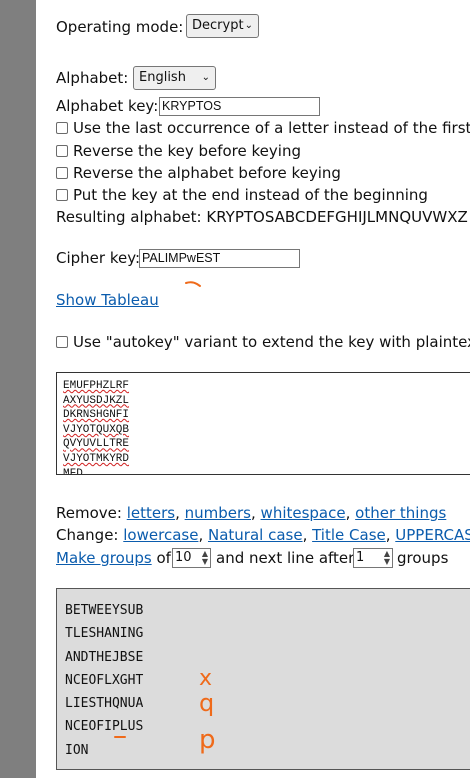 The width and height of the screenshot is (470, 778). What do you see at coordinates (193, 284) in the screenshot?
I see `annotation-tick-under-w` at bounding box center [193, 284].